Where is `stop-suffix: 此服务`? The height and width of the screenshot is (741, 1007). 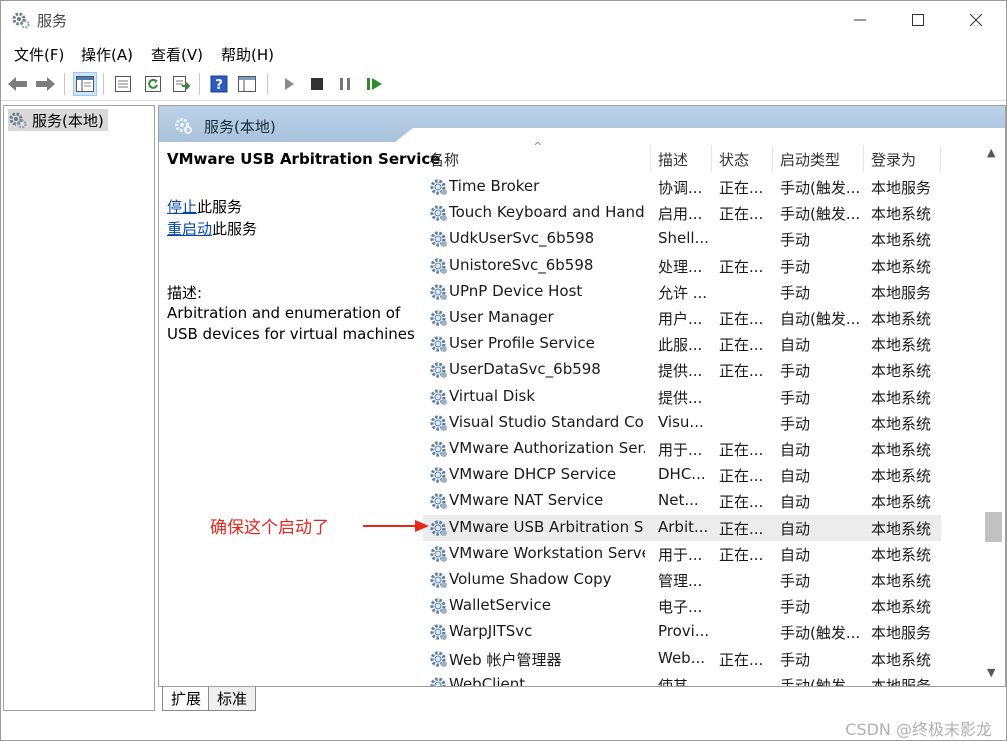
stop-suffix: 此服务 is located at coordinates (220, 207).